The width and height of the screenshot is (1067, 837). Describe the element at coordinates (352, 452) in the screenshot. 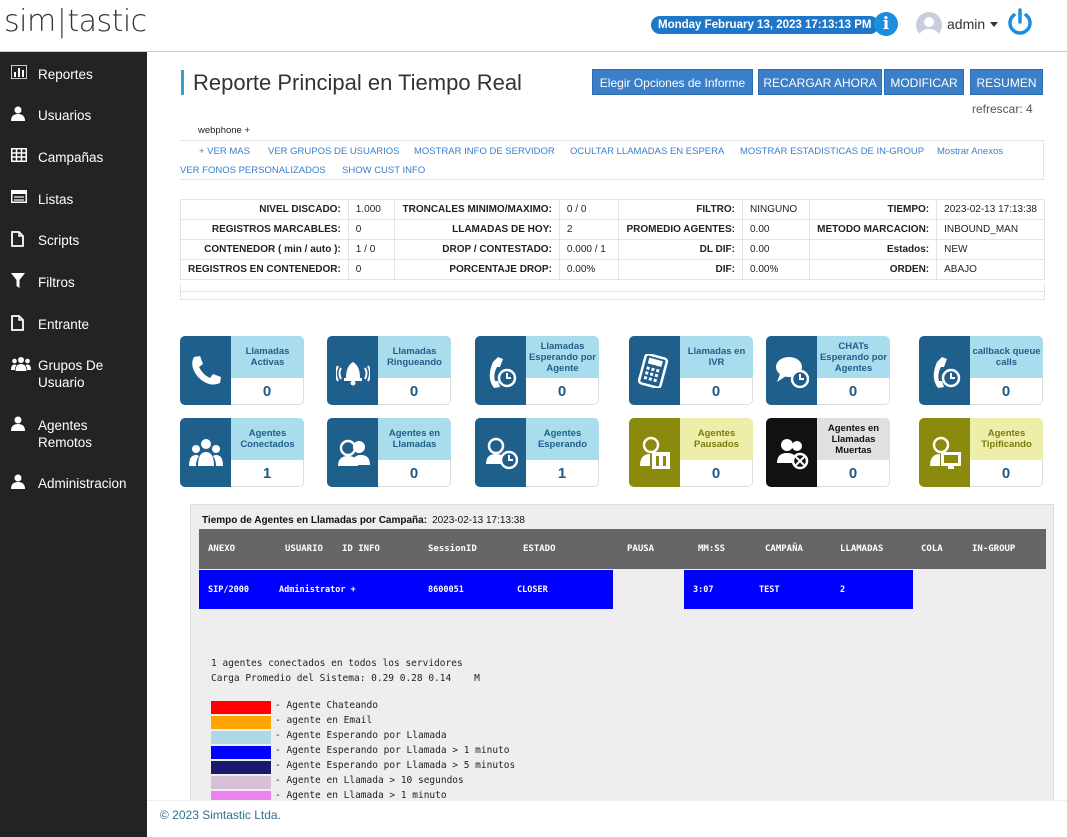

I see `headset-icon` at that location.